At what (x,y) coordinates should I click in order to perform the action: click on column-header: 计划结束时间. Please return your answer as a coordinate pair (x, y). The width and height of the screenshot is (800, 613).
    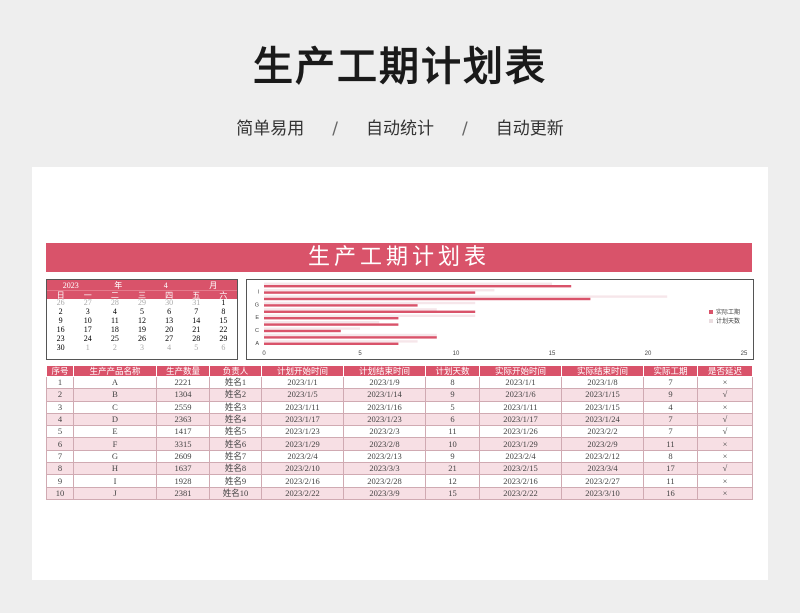
    Looking at the image, I should click on (384, 371).